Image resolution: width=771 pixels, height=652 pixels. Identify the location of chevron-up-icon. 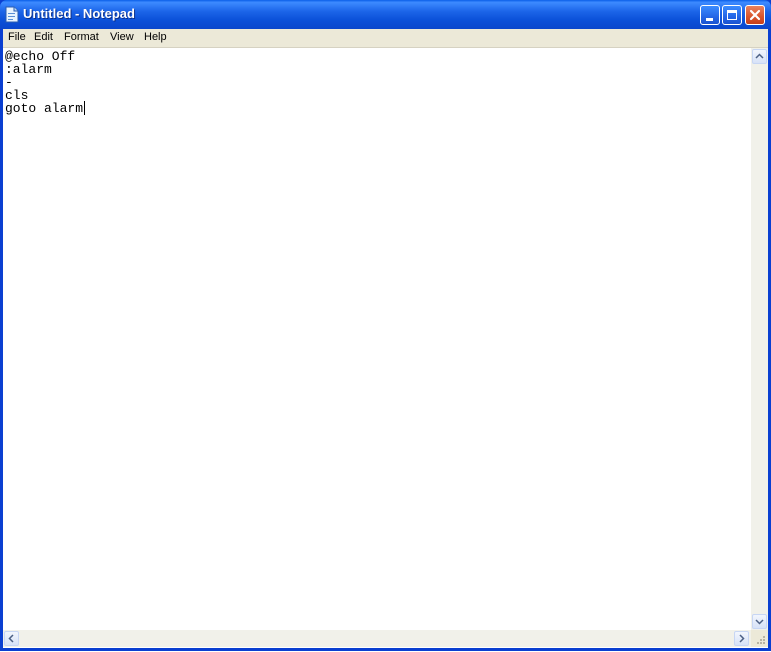
(759, 56).